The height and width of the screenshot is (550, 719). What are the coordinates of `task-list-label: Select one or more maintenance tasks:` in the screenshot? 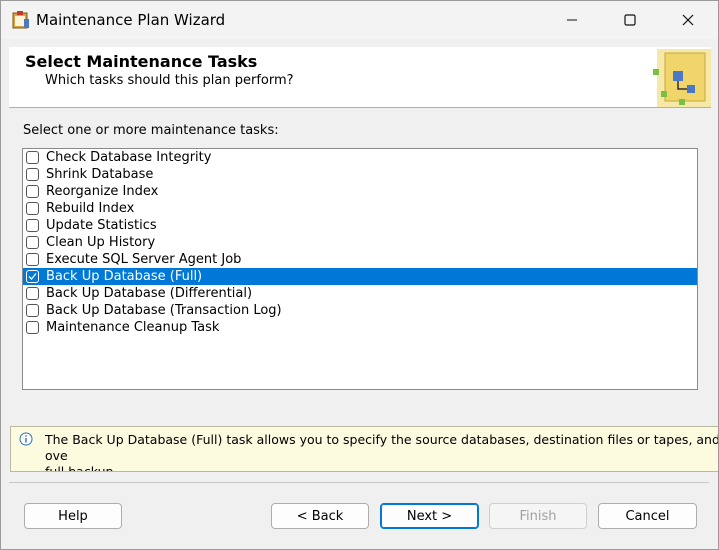 It's located at (151, 130).